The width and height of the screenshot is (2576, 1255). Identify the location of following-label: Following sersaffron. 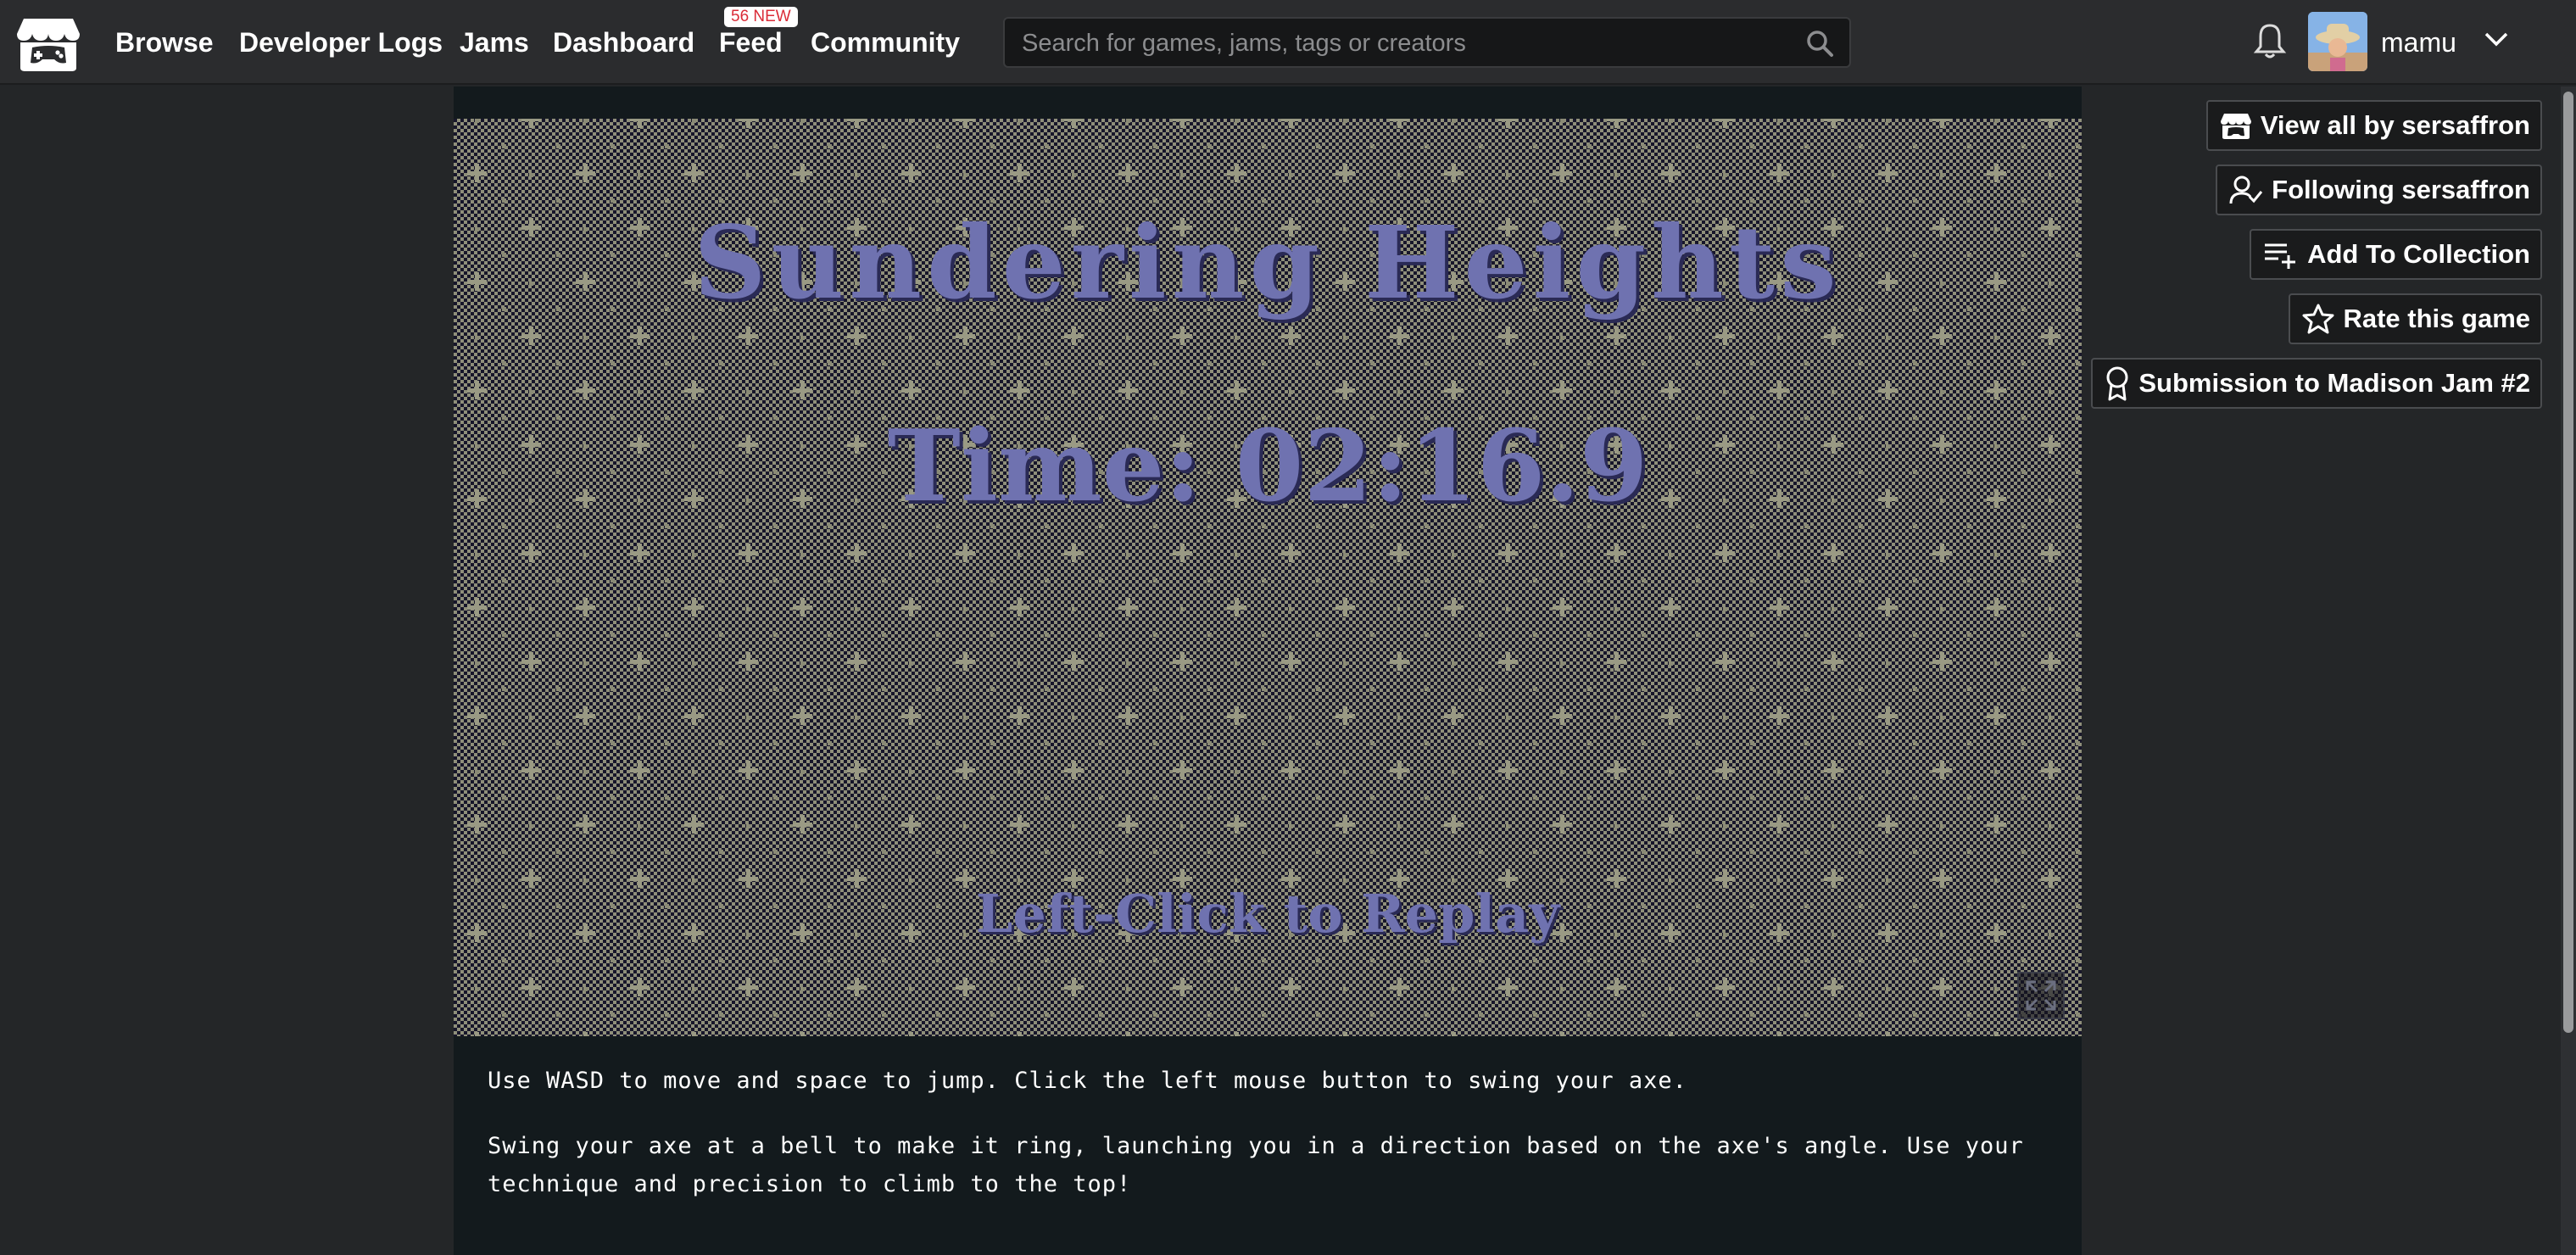
(2401, 190).